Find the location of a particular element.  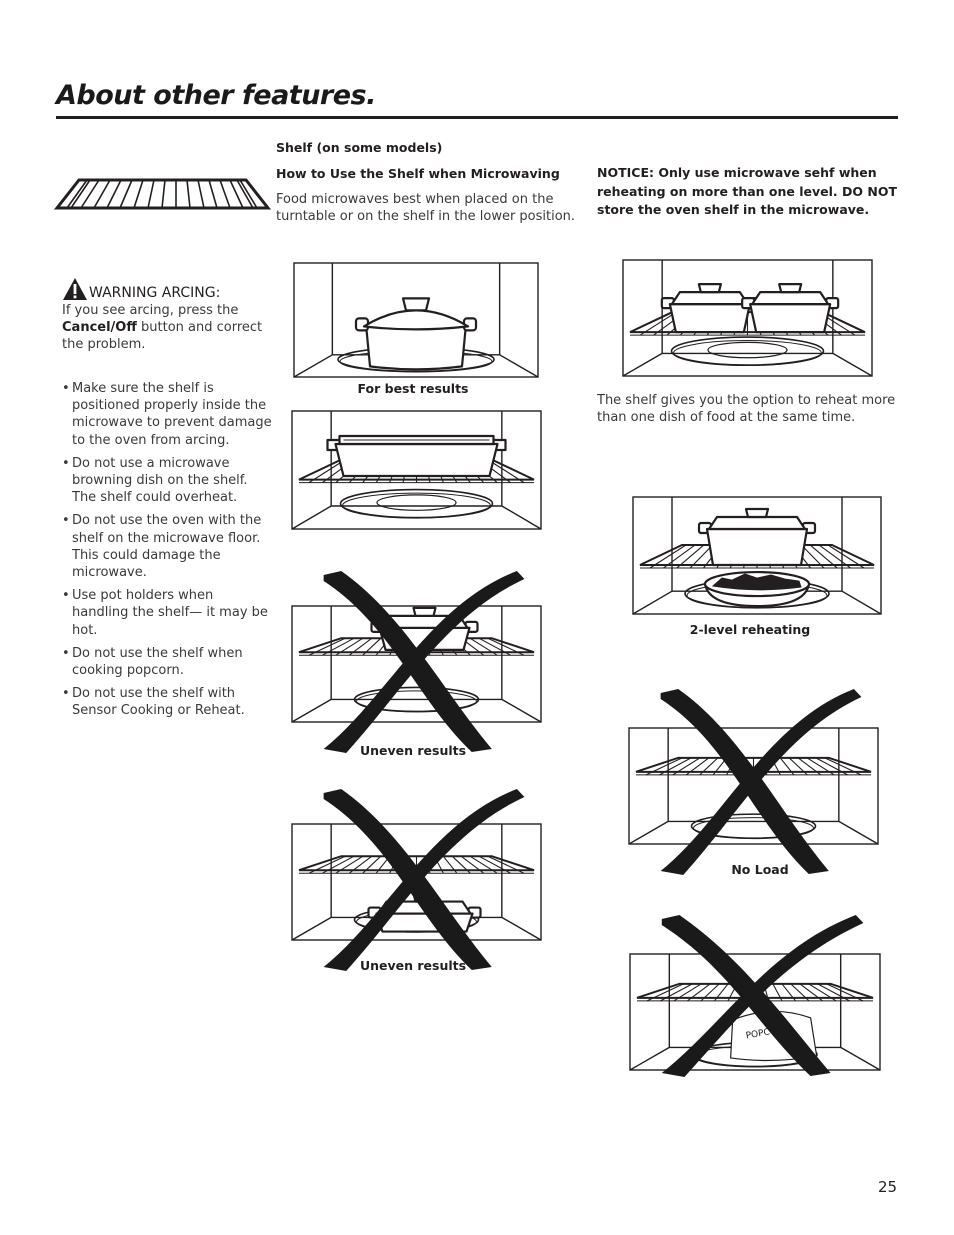

figure-no-load is located at coordinates (753, 782).